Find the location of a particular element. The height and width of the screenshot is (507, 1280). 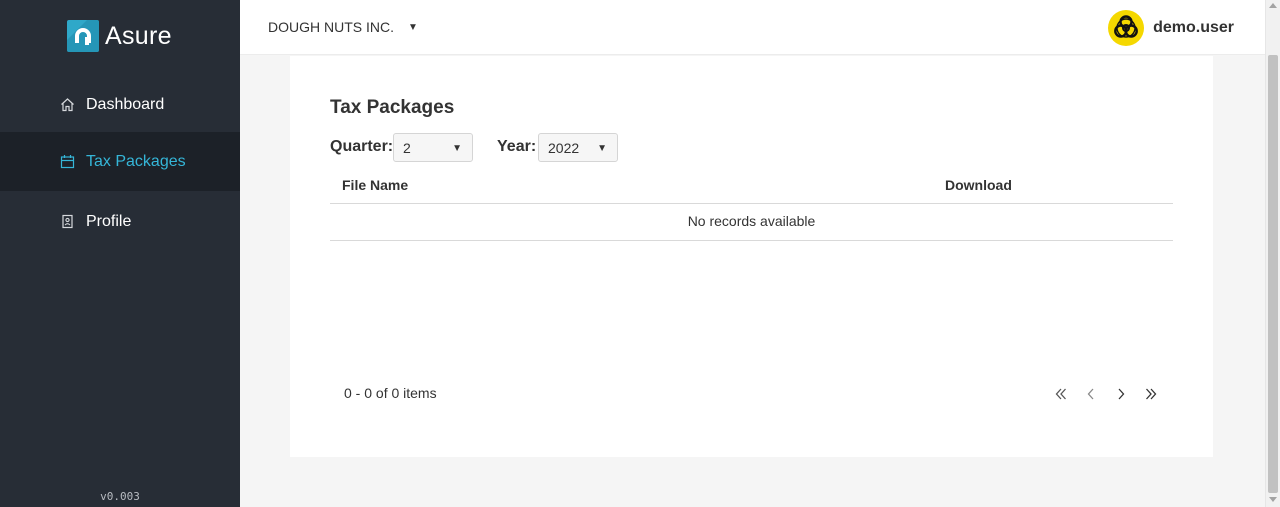

pager-first-button is located at coordinates (1061, 394).